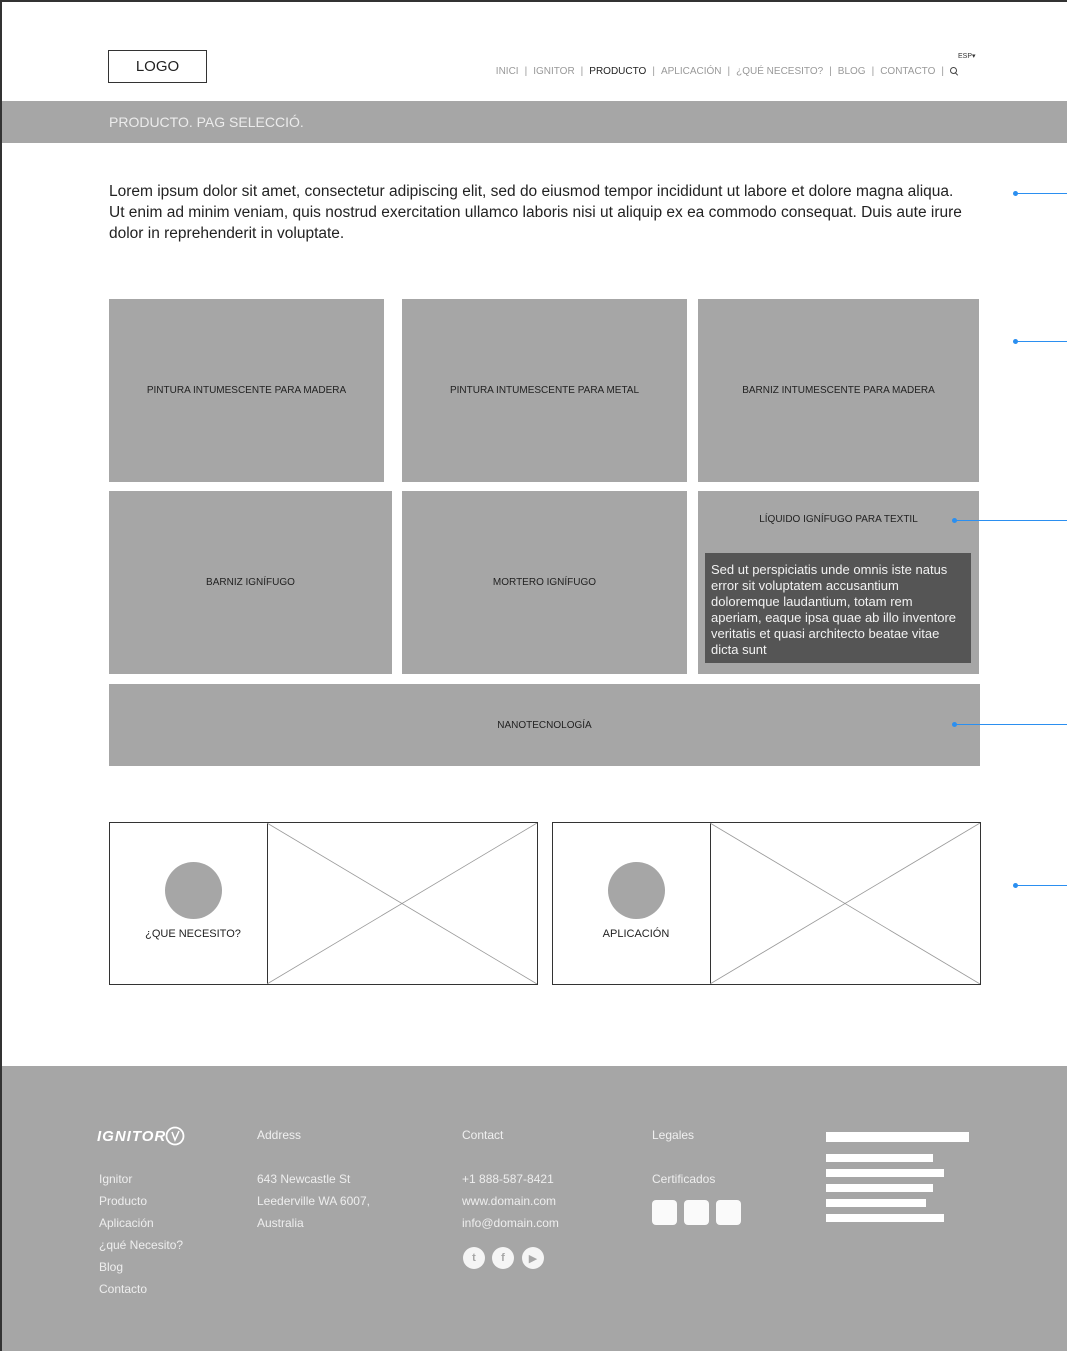 This screenshot has height=1351, width=1067. Describe the element at coordinates (206, 122) in the screenshot. I see `page-title: PRODUCTO. PAG SELECCIÓ.` at that location.